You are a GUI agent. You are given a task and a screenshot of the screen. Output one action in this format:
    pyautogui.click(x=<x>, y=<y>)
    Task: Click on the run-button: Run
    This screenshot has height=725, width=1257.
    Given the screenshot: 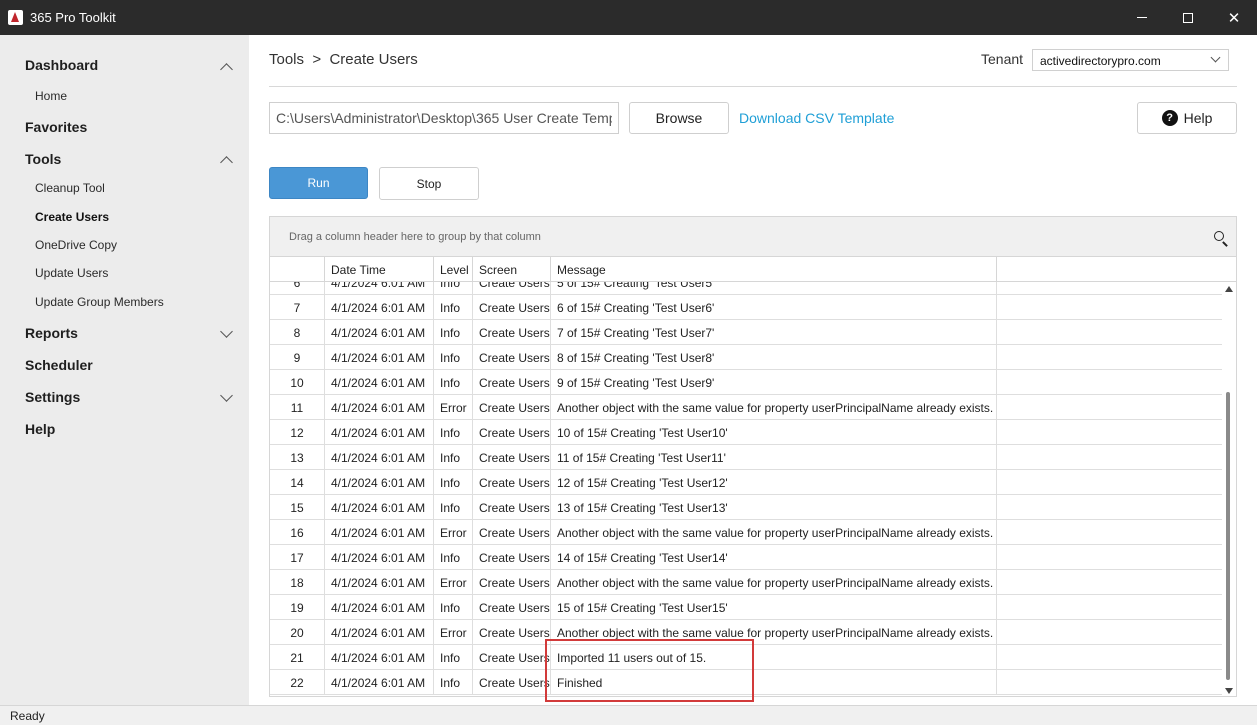 What is the action you would take?
    pyautogui.click(x=318, y=183)
    